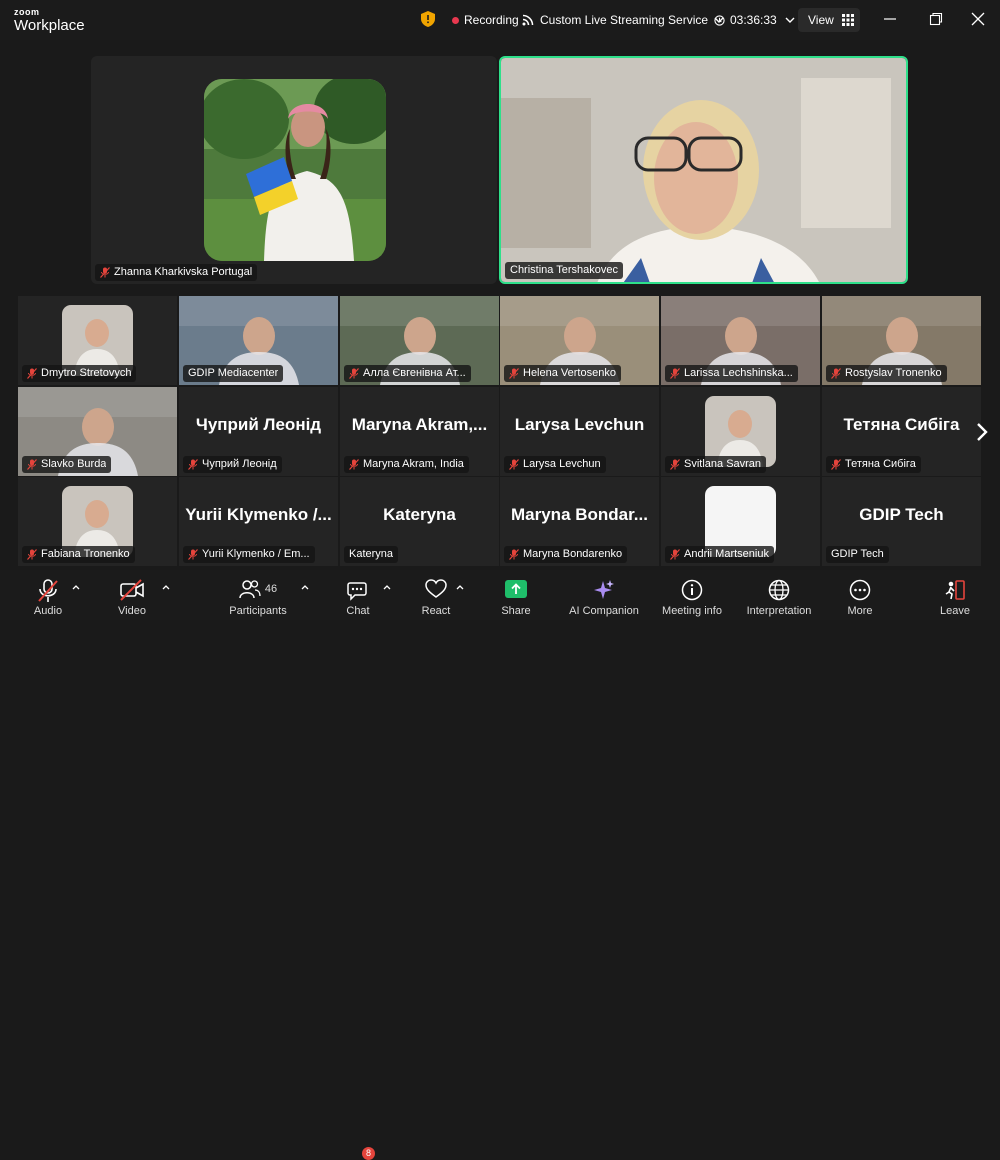 The width and height of the screenshot is (1000, 1160). I want to click on participant-nametag: Larysa Levchun, so click(555, 464).